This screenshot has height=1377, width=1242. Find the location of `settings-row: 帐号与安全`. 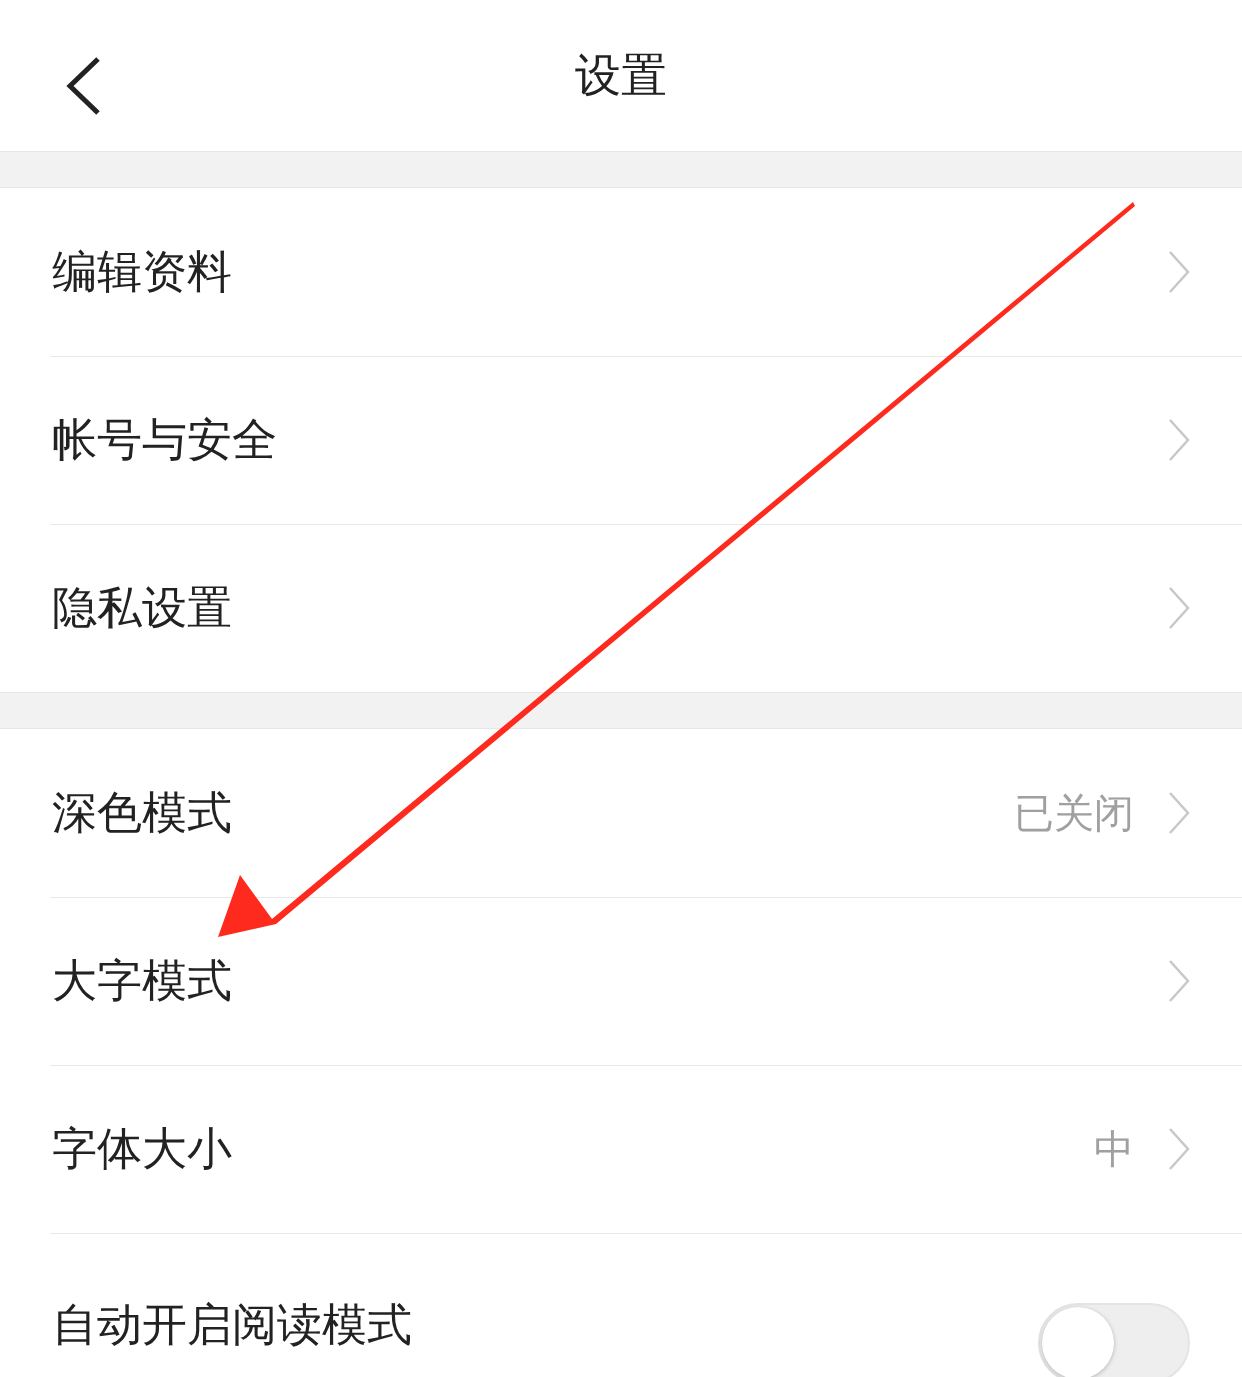

settings-row: 帐号与安全 is located at coordinates (621, 440).